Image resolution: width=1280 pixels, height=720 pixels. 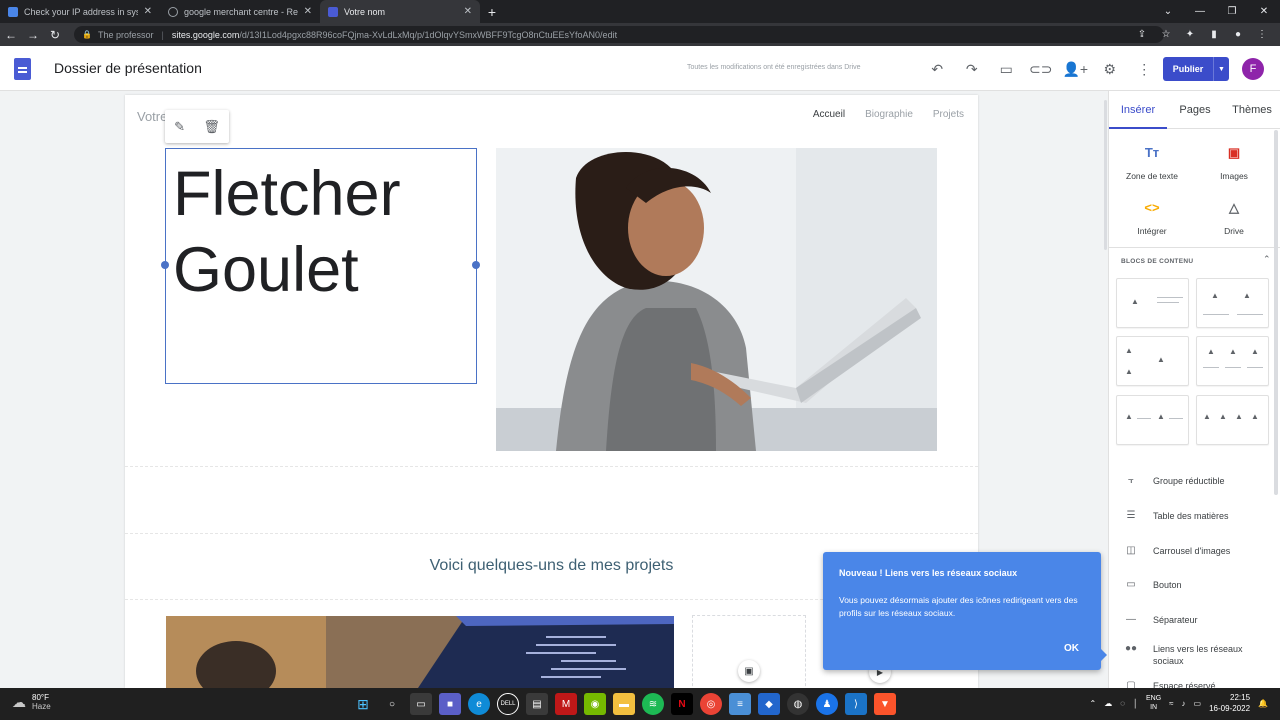 What do you see at coordinates (476, 265) in the screenshot?
I see `resize-handle-right` at bounding box center [476, 265].